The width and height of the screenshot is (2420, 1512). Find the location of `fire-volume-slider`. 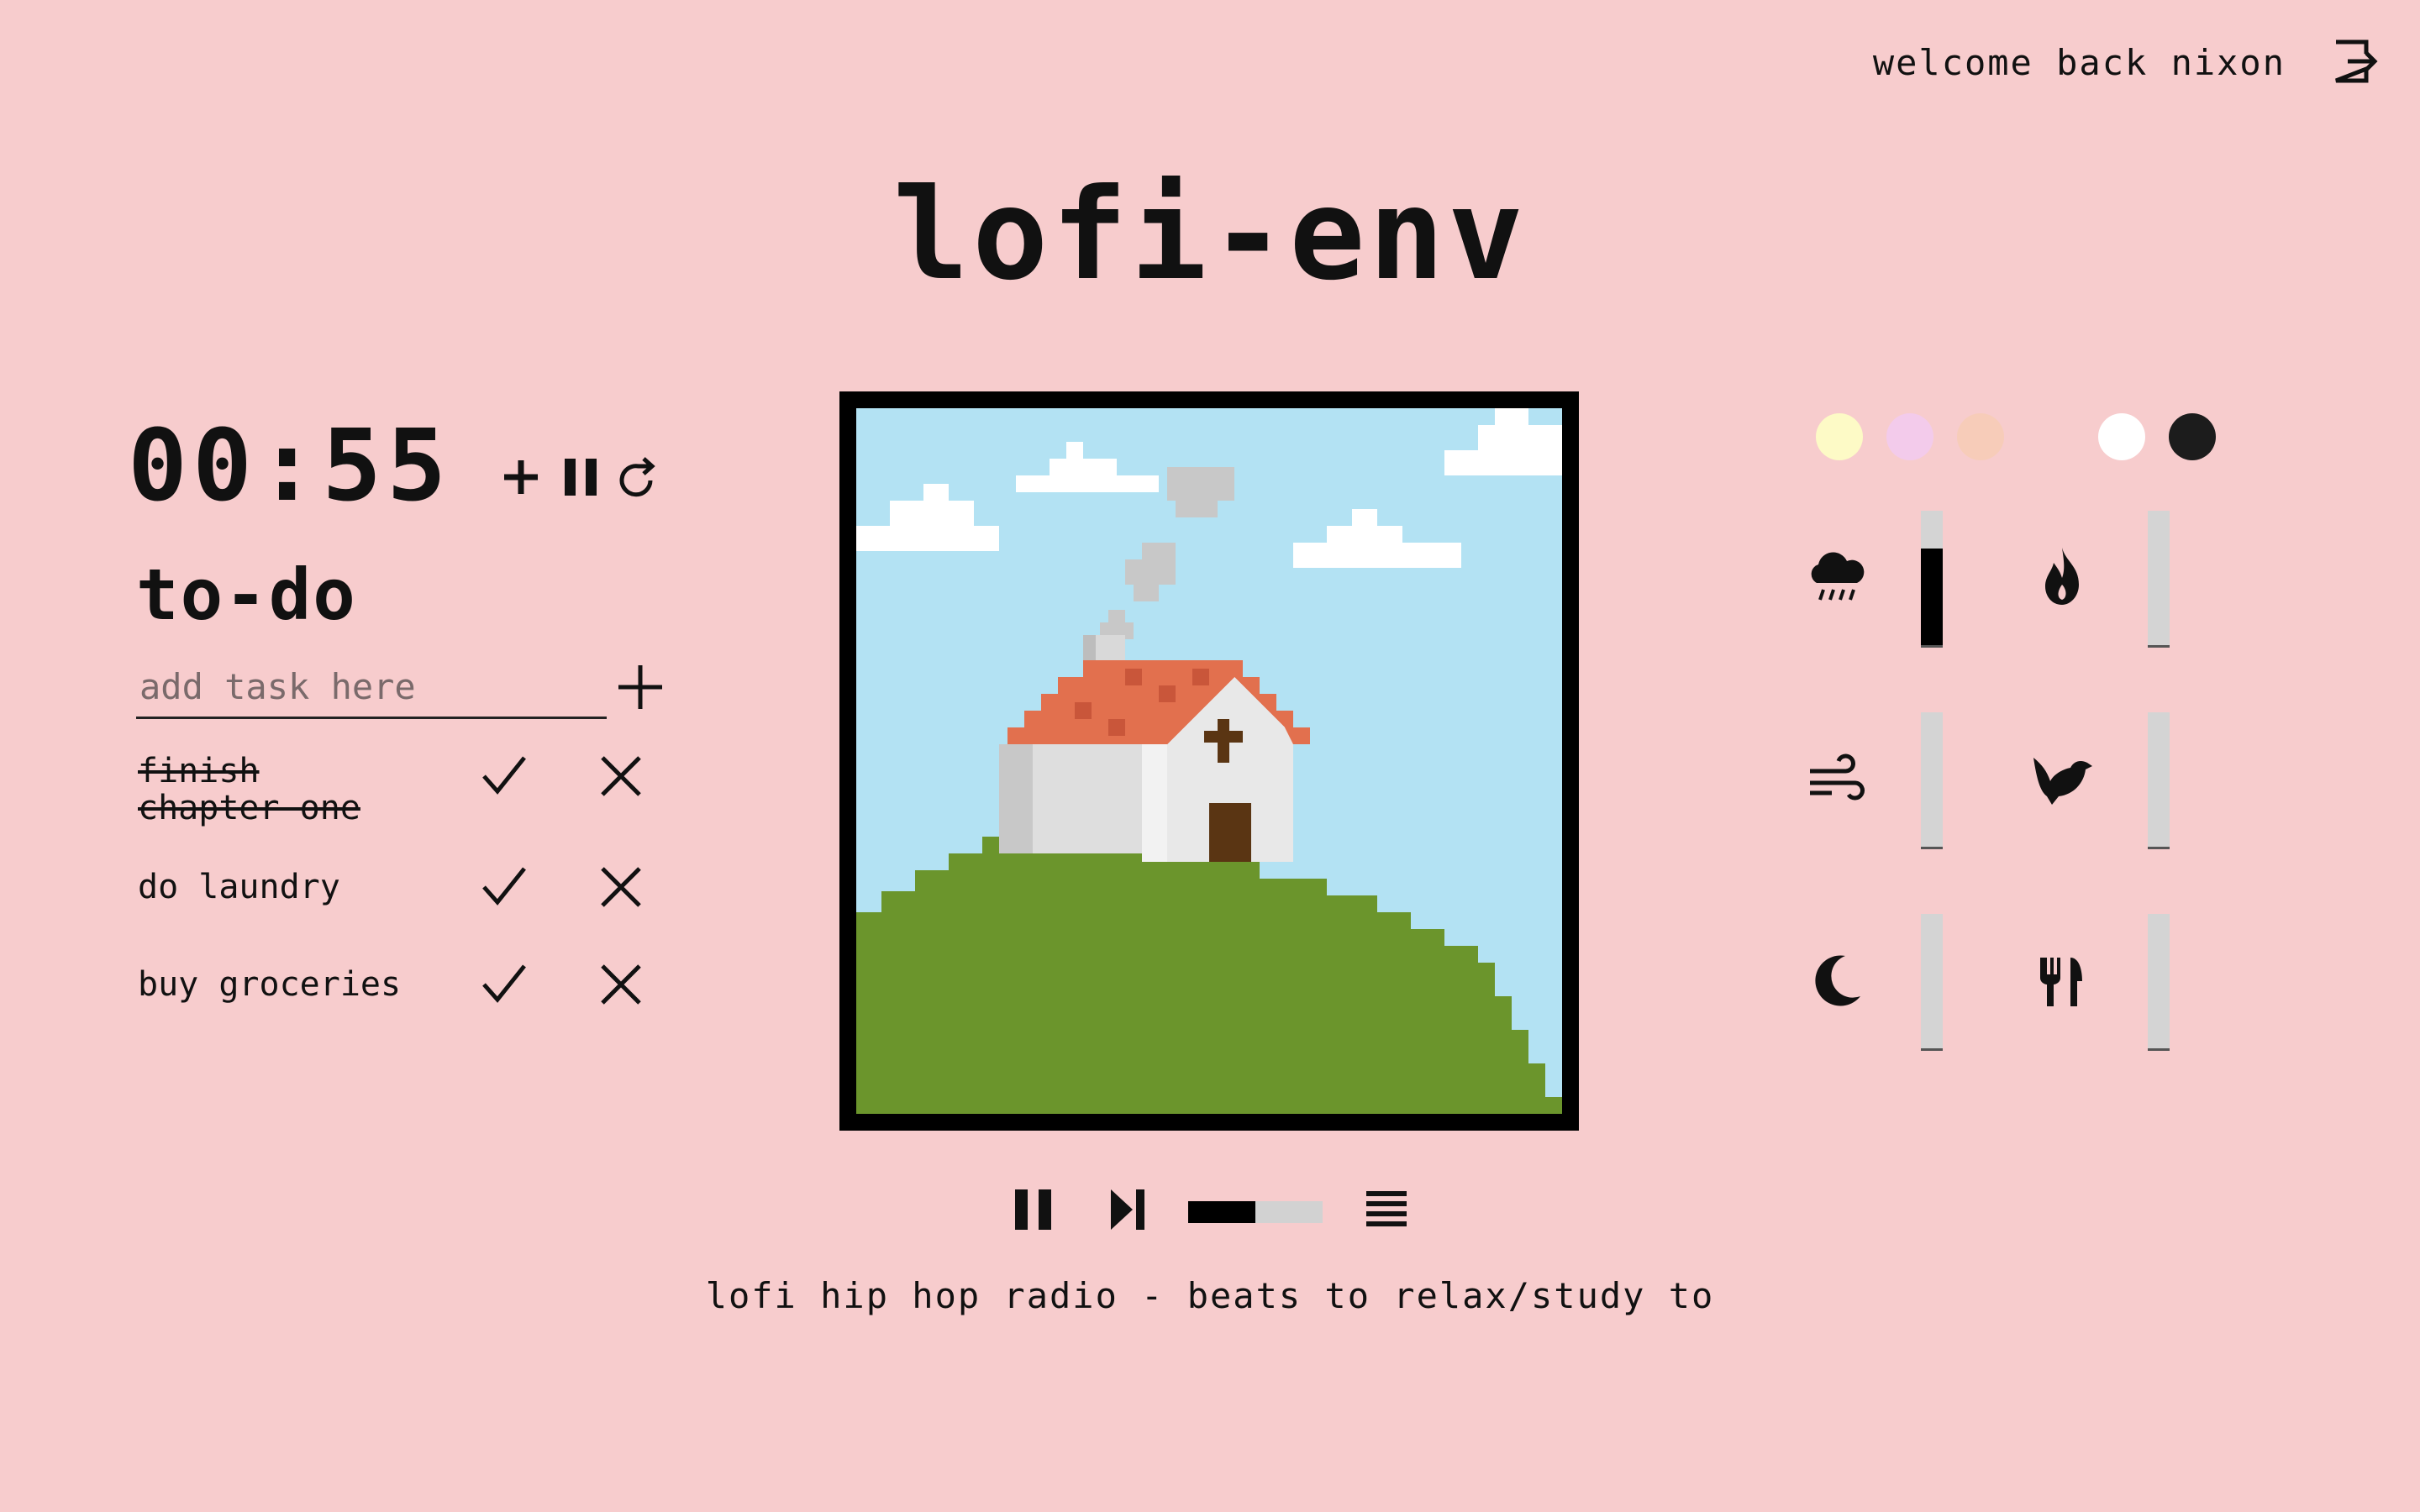

fire-volume-slider is located at coordinates (2159, 579).